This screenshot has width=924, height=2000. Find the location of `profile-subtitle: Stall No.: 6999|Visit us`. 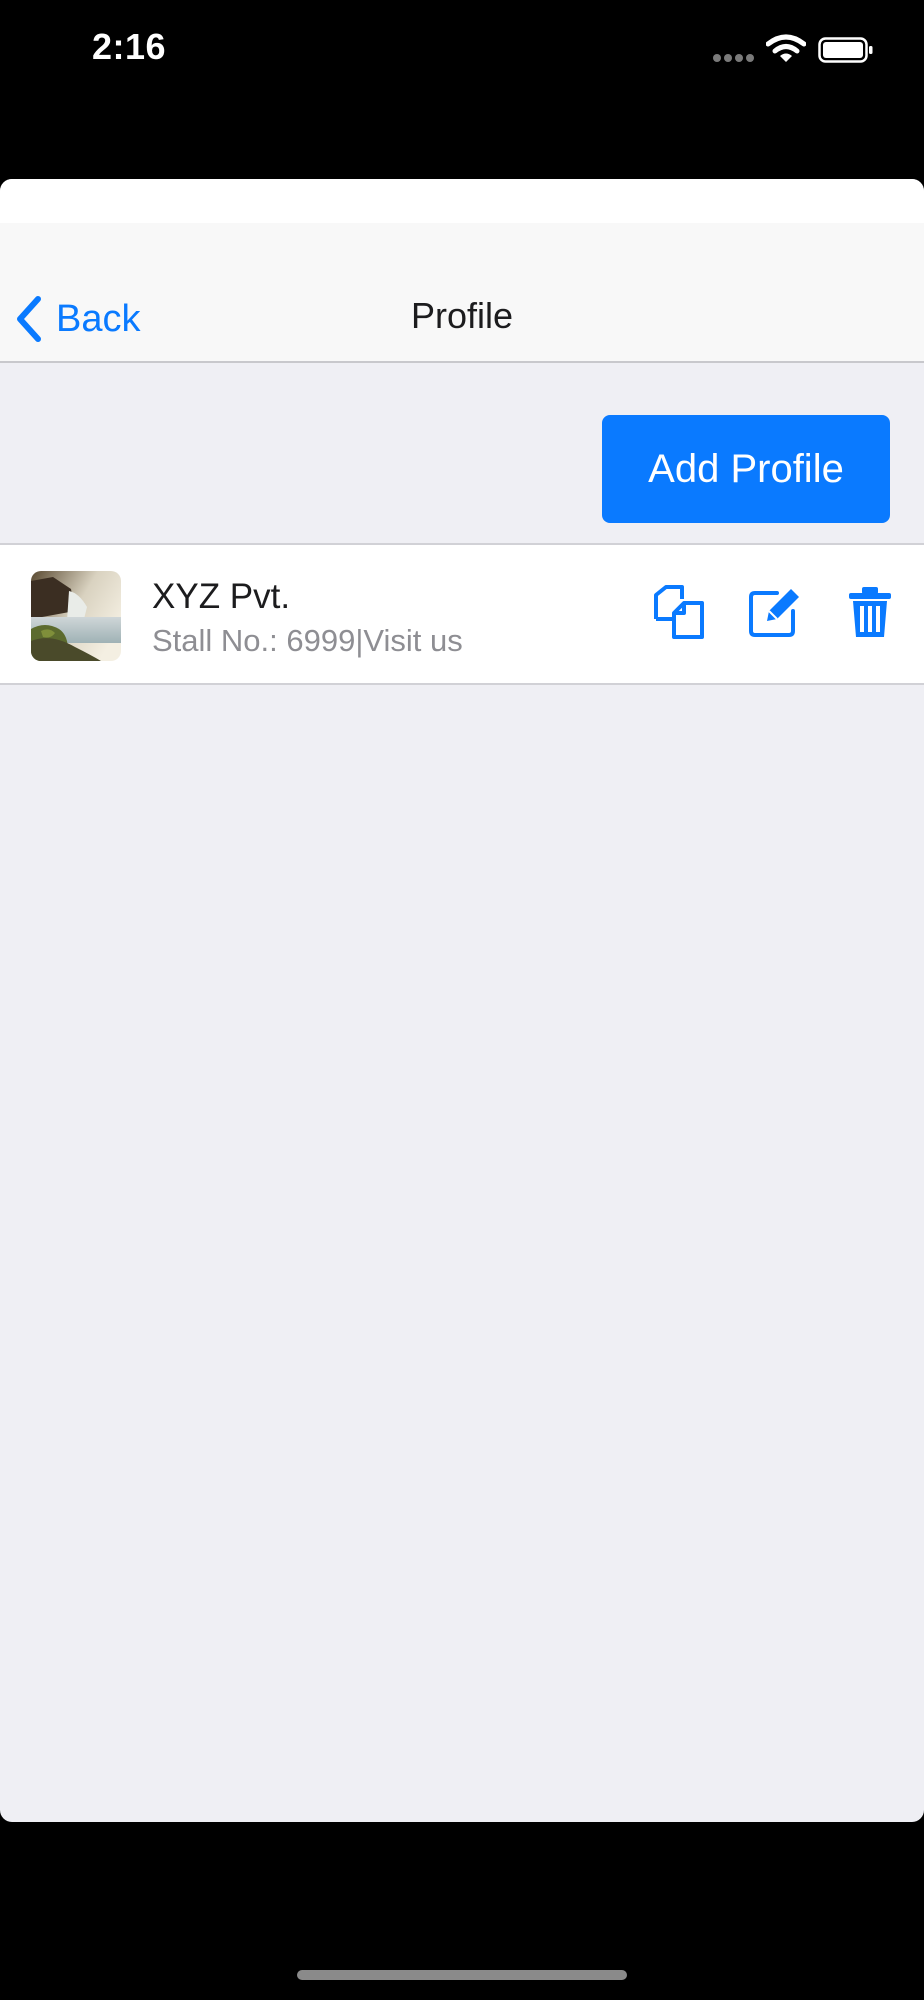

profile-subtitle: Stall No.: 6999|Visit us is located at coordinates (307, 640).